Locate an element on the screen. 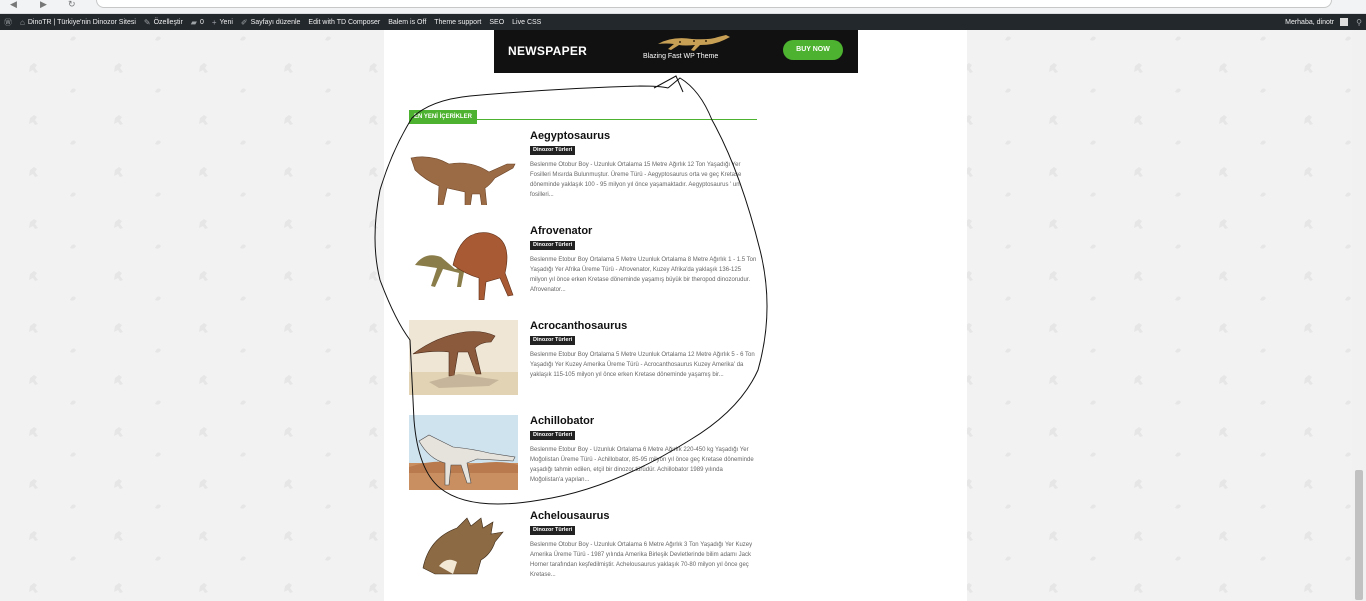 The height and width of the screenshot is (601, 1366). newspaper-ad-banner: NEWSPAPER Blazing Fast WP Theme BUY NOW is located at coordinates (676, 51).